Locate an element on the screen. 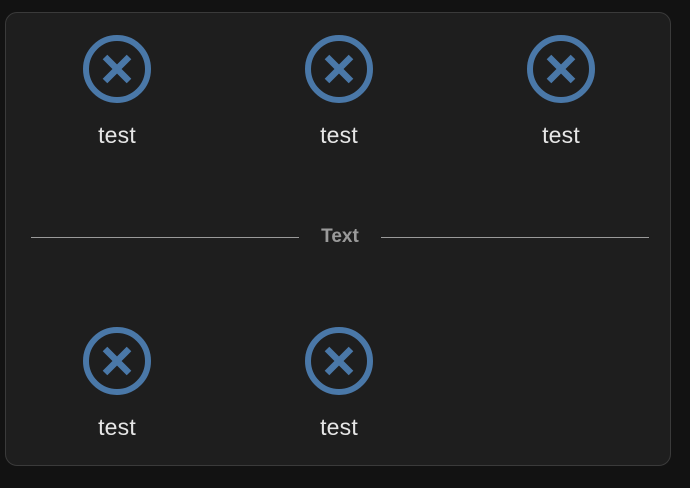 Image resolution: width=690 pixels, height=488 pixels. section-divider: Text is located at coordinates (340, 237).